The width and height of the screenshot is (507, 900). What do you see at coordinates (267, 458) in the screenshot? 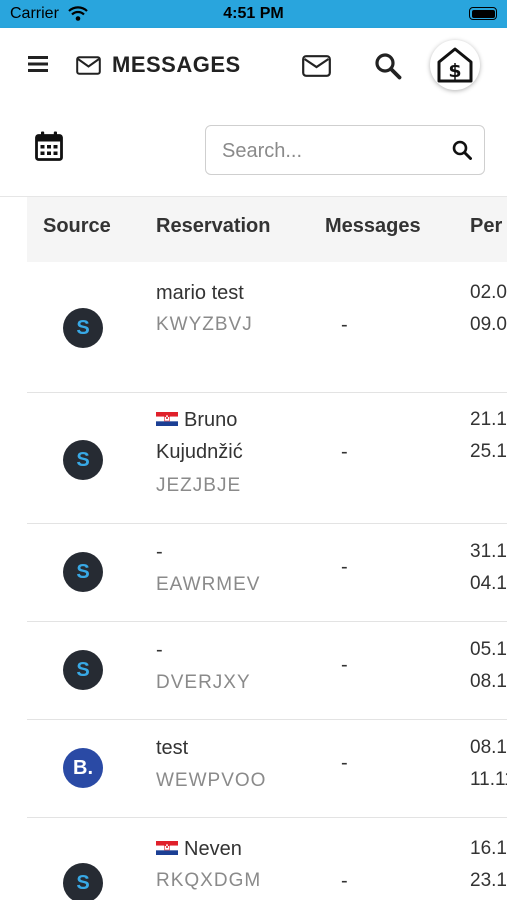
I see `table-row: S Bruno Kujudnžić JEZJBJE - 21.11 25.1` at bounding box center [267, 458].